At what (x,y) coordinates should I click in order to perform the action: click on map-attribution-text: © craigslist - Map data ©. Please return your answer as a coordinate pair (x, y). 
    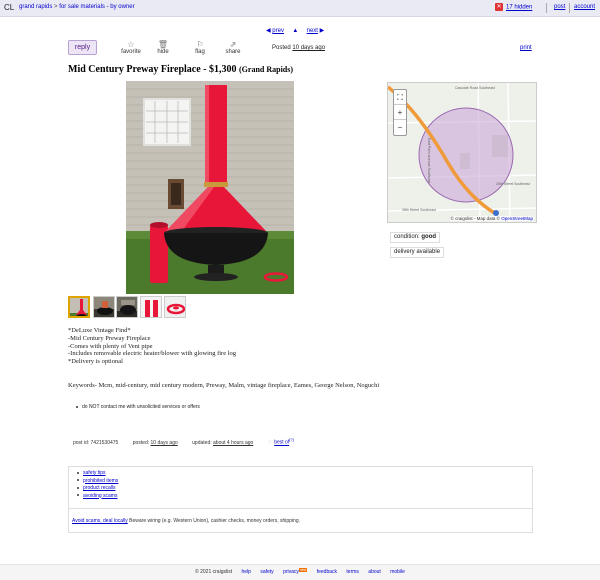
    Looking at the image, I should click on (475, 218).